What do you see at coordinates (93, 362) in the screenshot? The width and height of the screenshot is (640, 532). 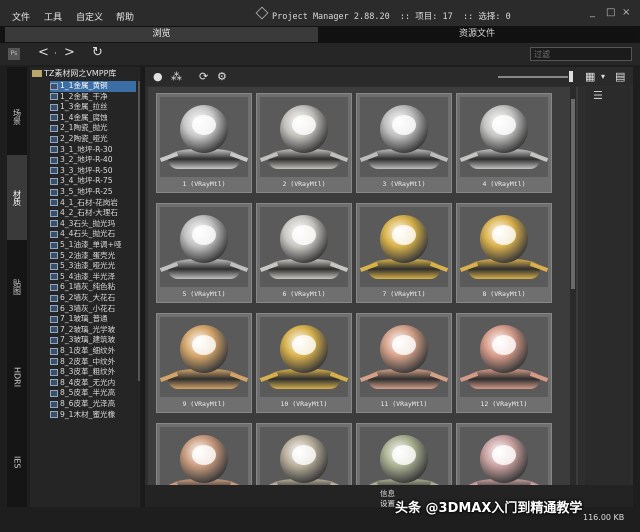 I see `tree-item: 8_2皮革_中纹外` at bounding box center [93, 362].